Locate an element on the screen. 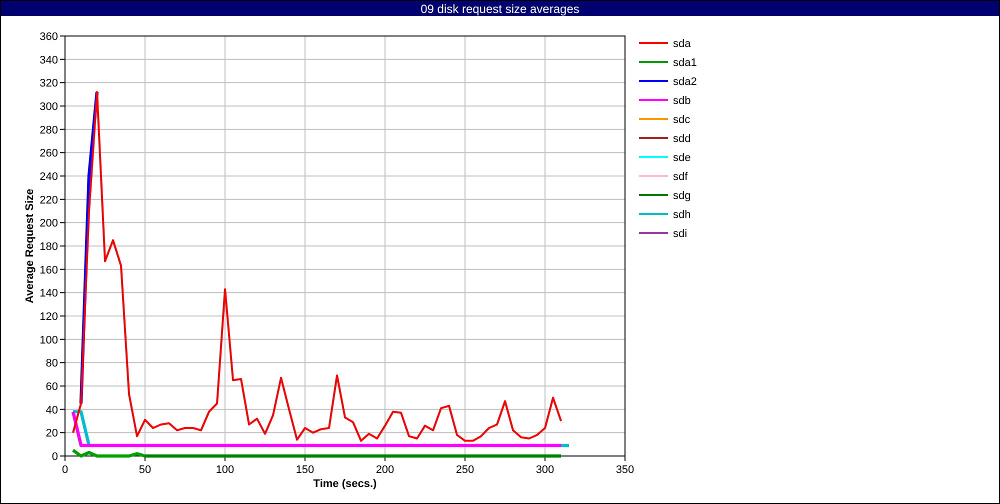 Image resolution: width=1000 pixels, height=504 pixels. legend-label: sdd is located at coordinates (682, 139).